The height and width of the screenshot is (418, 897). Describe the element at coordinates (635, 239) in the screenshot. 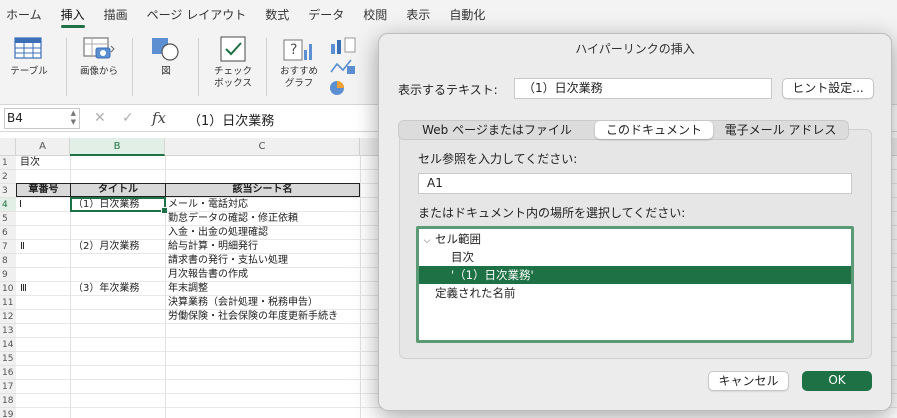

I see `tree-group-cell-range: ⌵ セル範囲` at that location.